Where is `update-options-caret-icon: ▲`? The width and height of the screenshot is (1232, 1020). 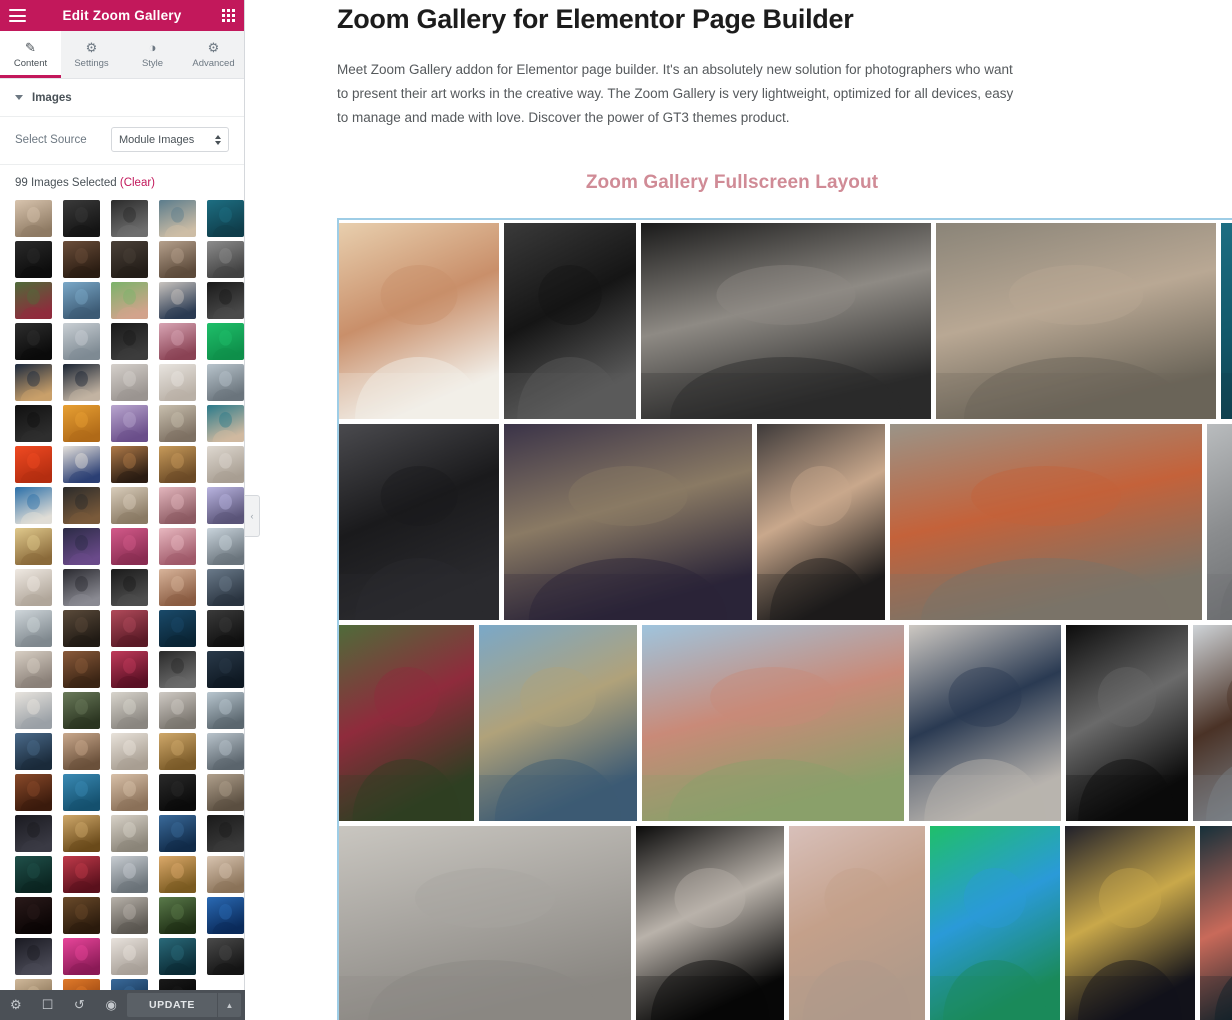
update-options-caret-icon: ▲ is located at coordinates (229, 1005).